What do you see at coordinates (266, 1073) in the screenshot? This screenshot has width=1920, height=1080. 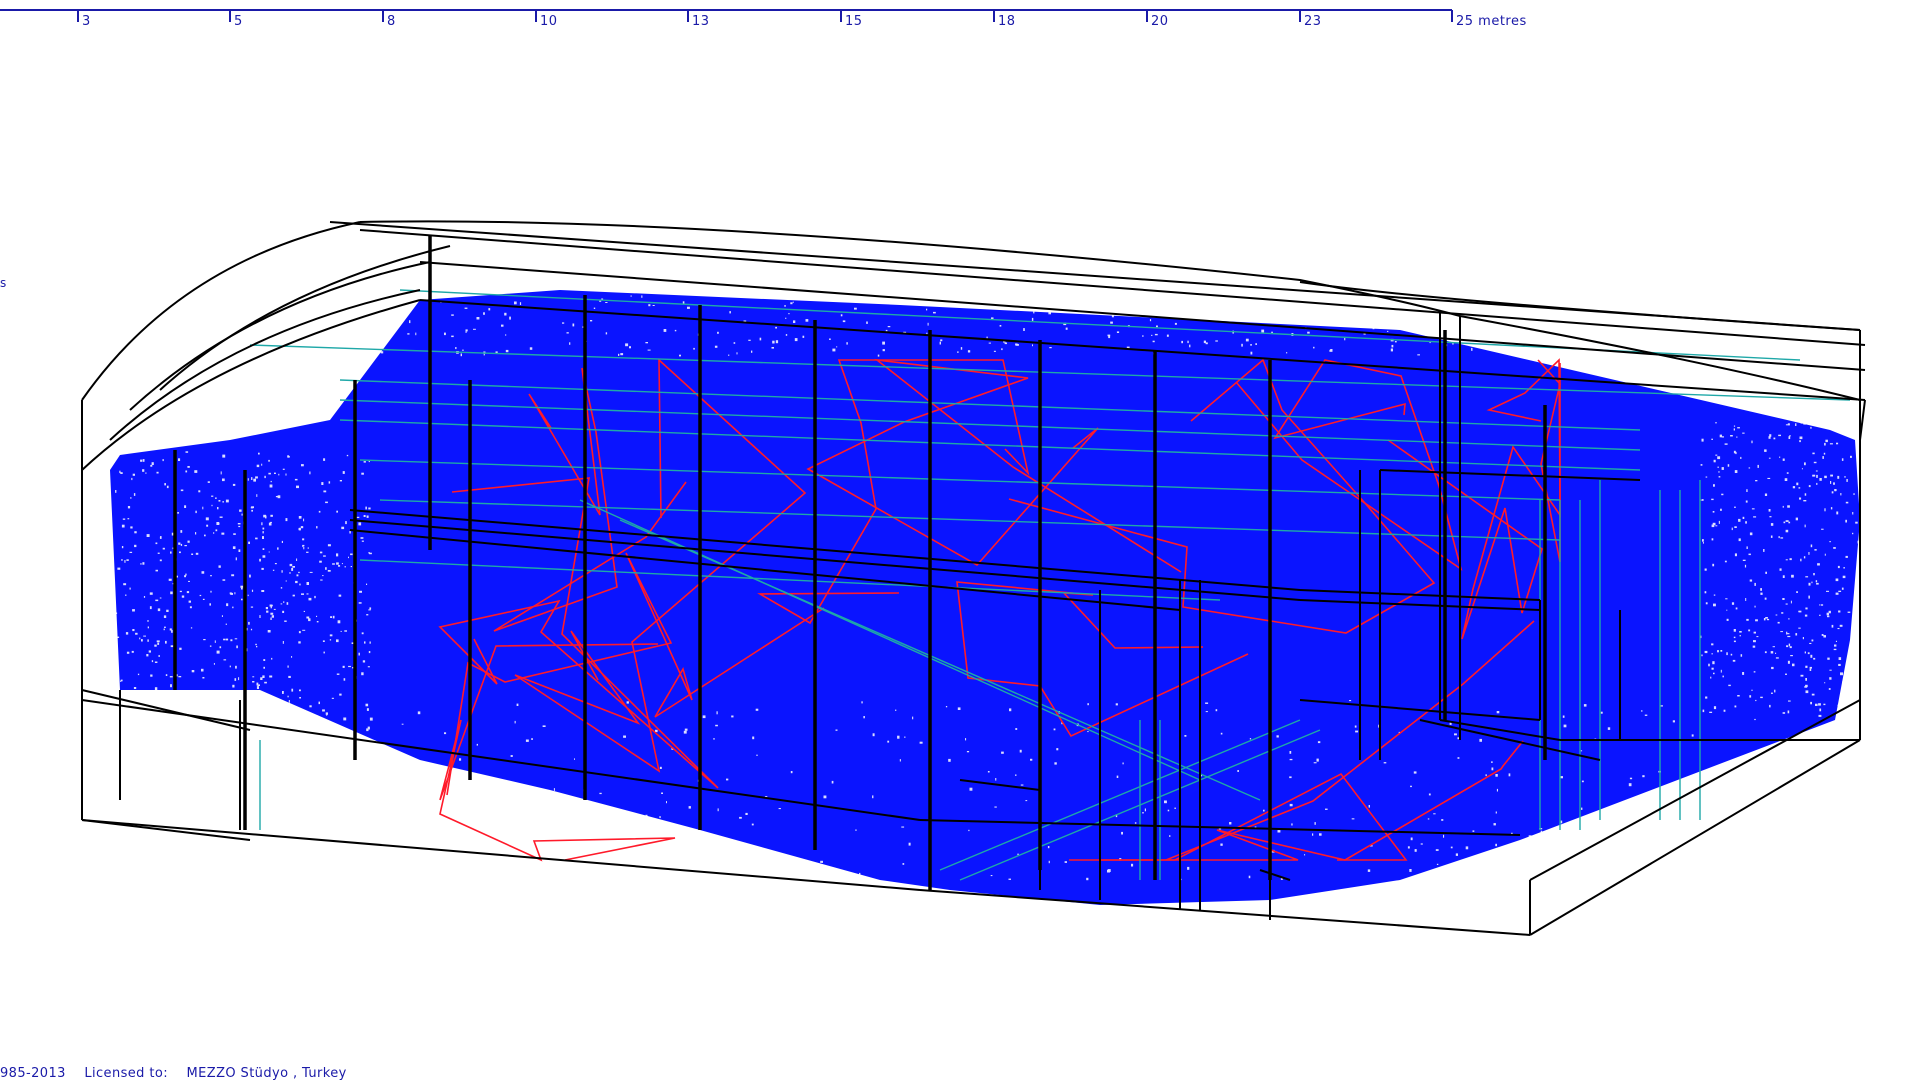 I see `licensee-name: MEZZO Stüdyo , Turkey` at bounding box center [266, 1073].